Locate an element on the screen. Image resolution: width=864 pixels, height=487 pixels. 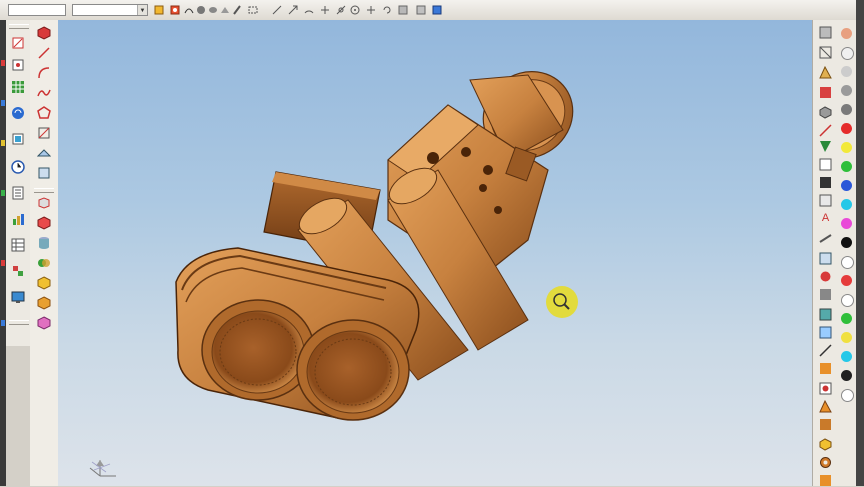
list-icon is located at coordinates (18, 193).